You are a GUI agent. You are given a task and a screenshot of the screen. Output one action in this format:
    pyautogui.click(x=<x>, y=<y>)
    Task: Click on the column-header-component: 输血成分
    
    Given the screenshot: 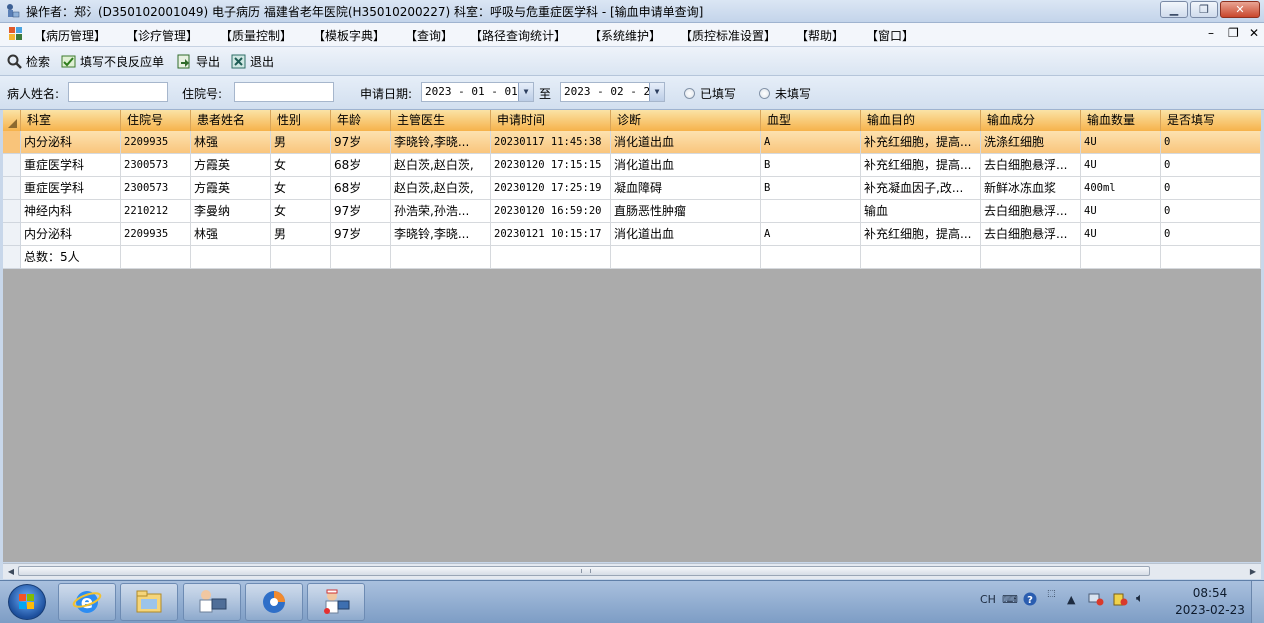 What is the action you would take?
    pyautogui.click(x=1031, y=120)
    